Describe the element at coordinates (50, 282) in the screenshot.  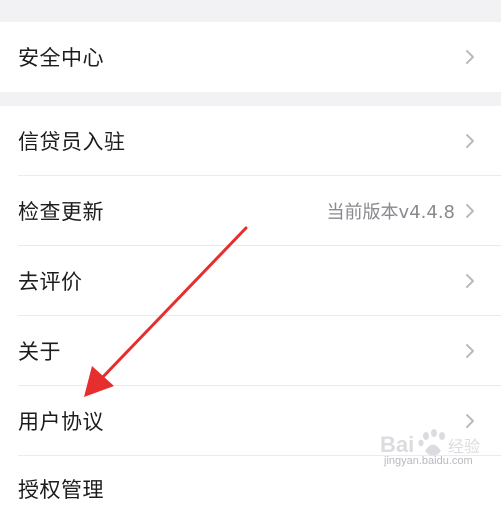
I see `menu-item-label: 去评价` at that location.